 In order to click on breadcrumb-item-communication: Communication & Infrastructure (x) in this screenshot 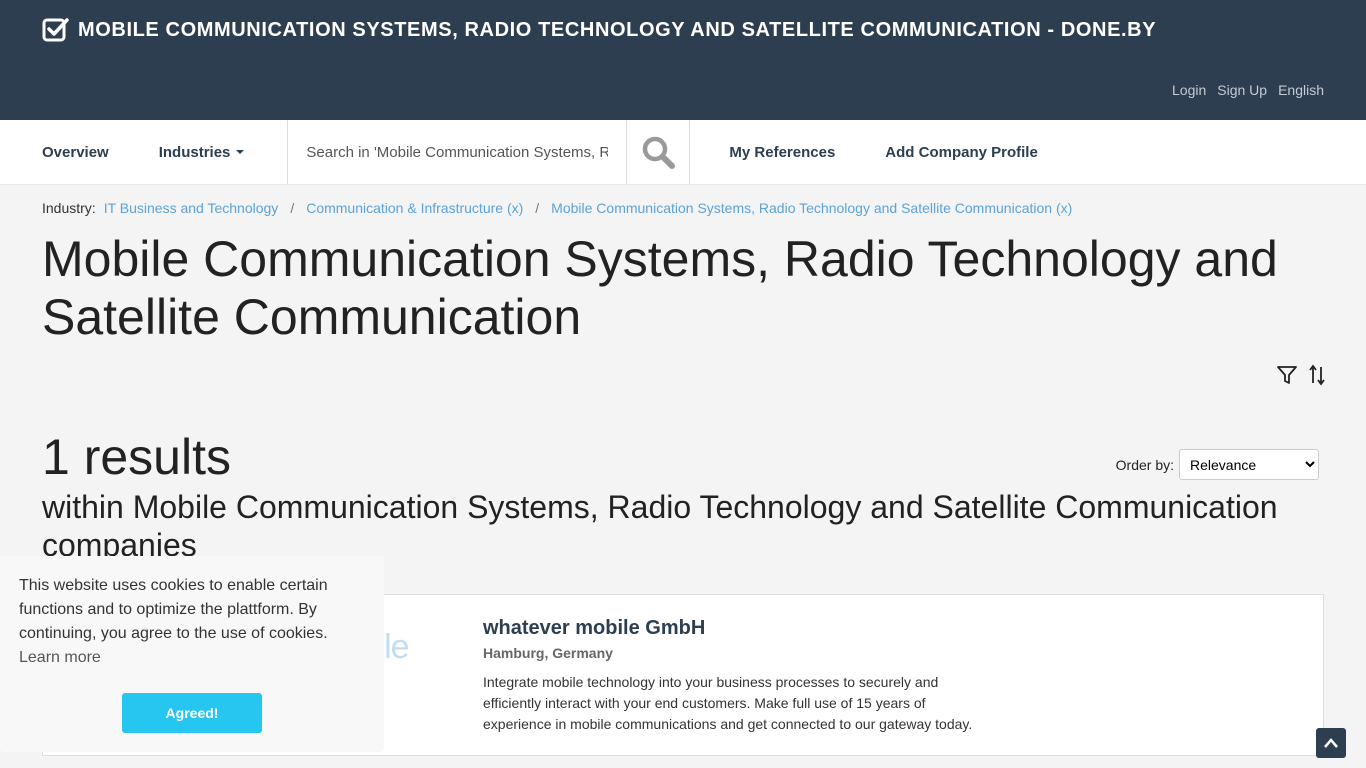, I will do `click(414, 208)`.